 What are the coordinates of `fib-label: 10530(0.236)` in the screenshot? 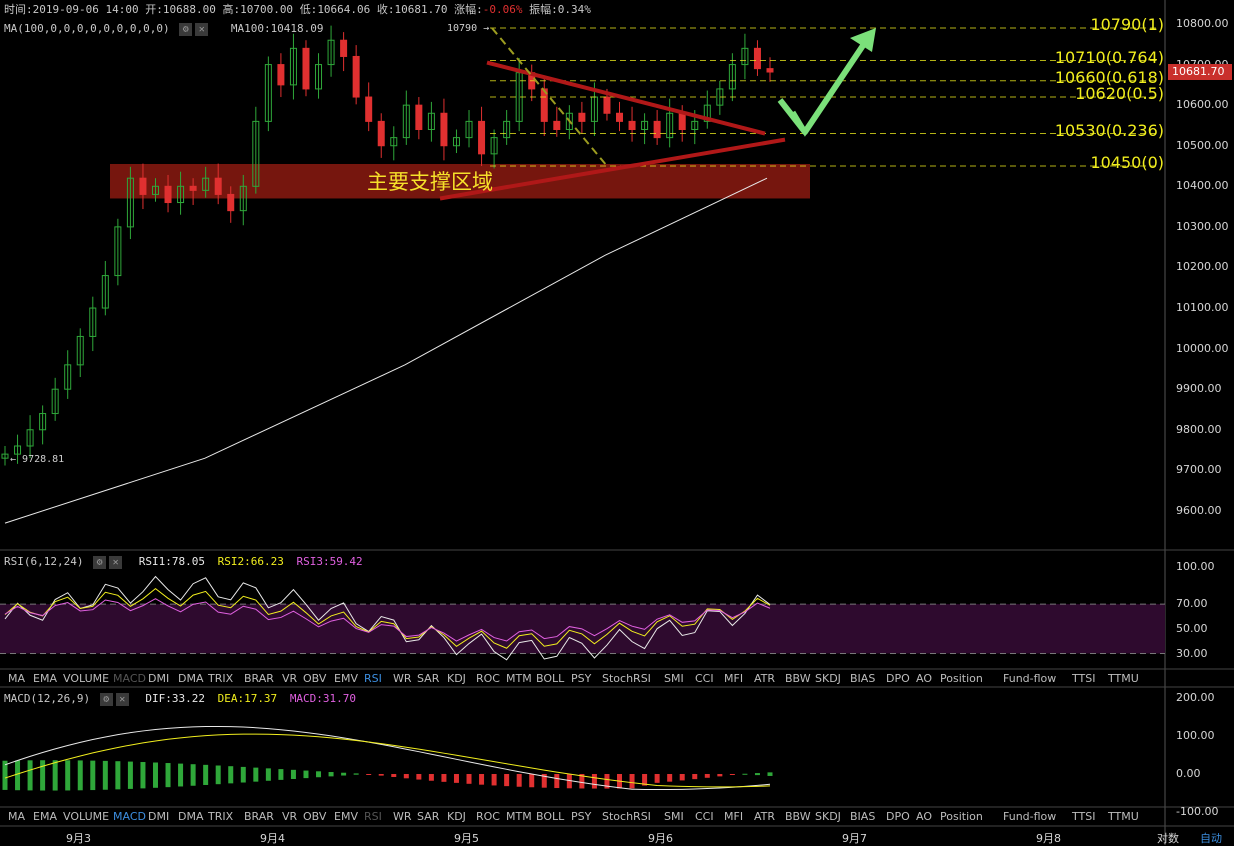 It's located at (1109, 130).